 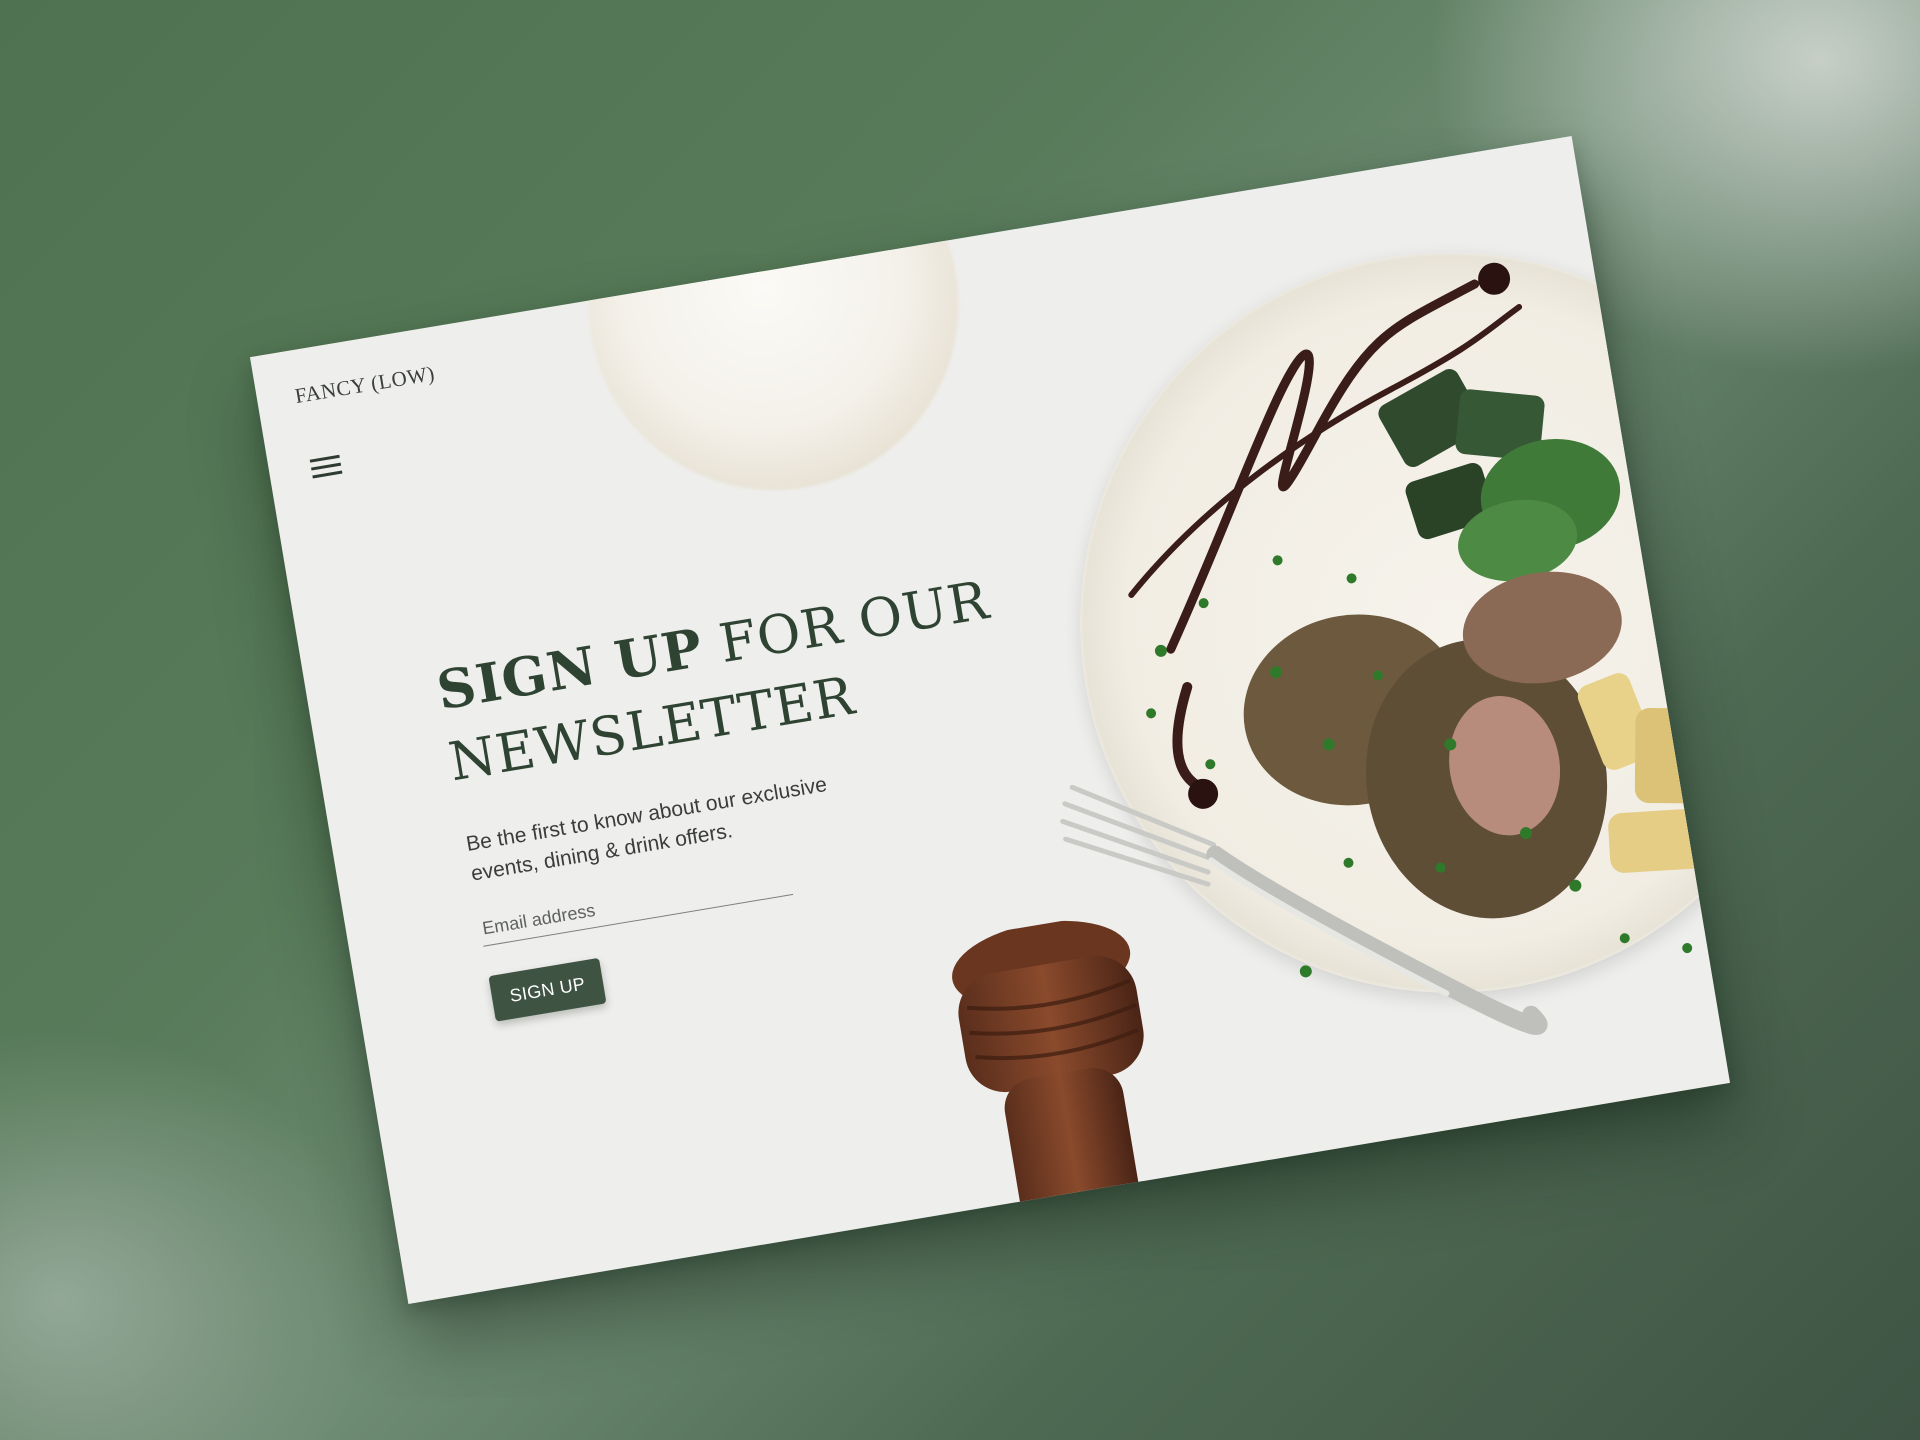 What do you see at coordinates (547, 989) in the screenshot?
I see `sign-up-button: SIGN UP` at bounding box center [547, 989].